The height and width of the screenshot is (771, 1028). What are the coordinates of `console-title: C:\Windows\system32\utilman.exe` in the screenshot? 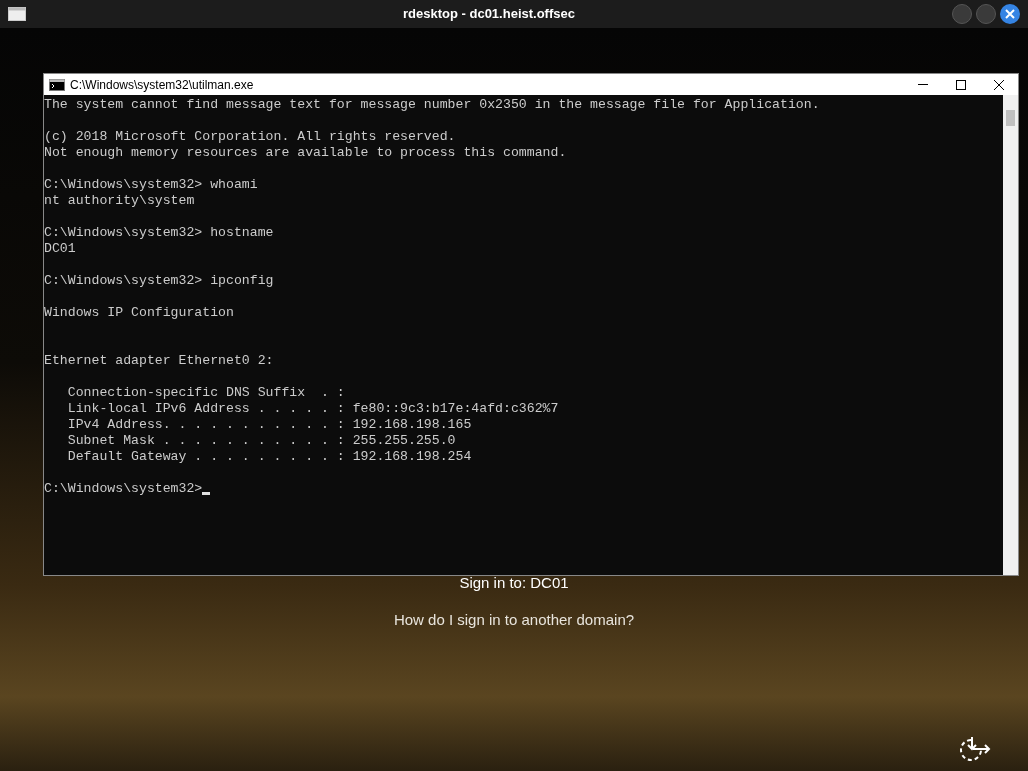 It's located at (162, 85).